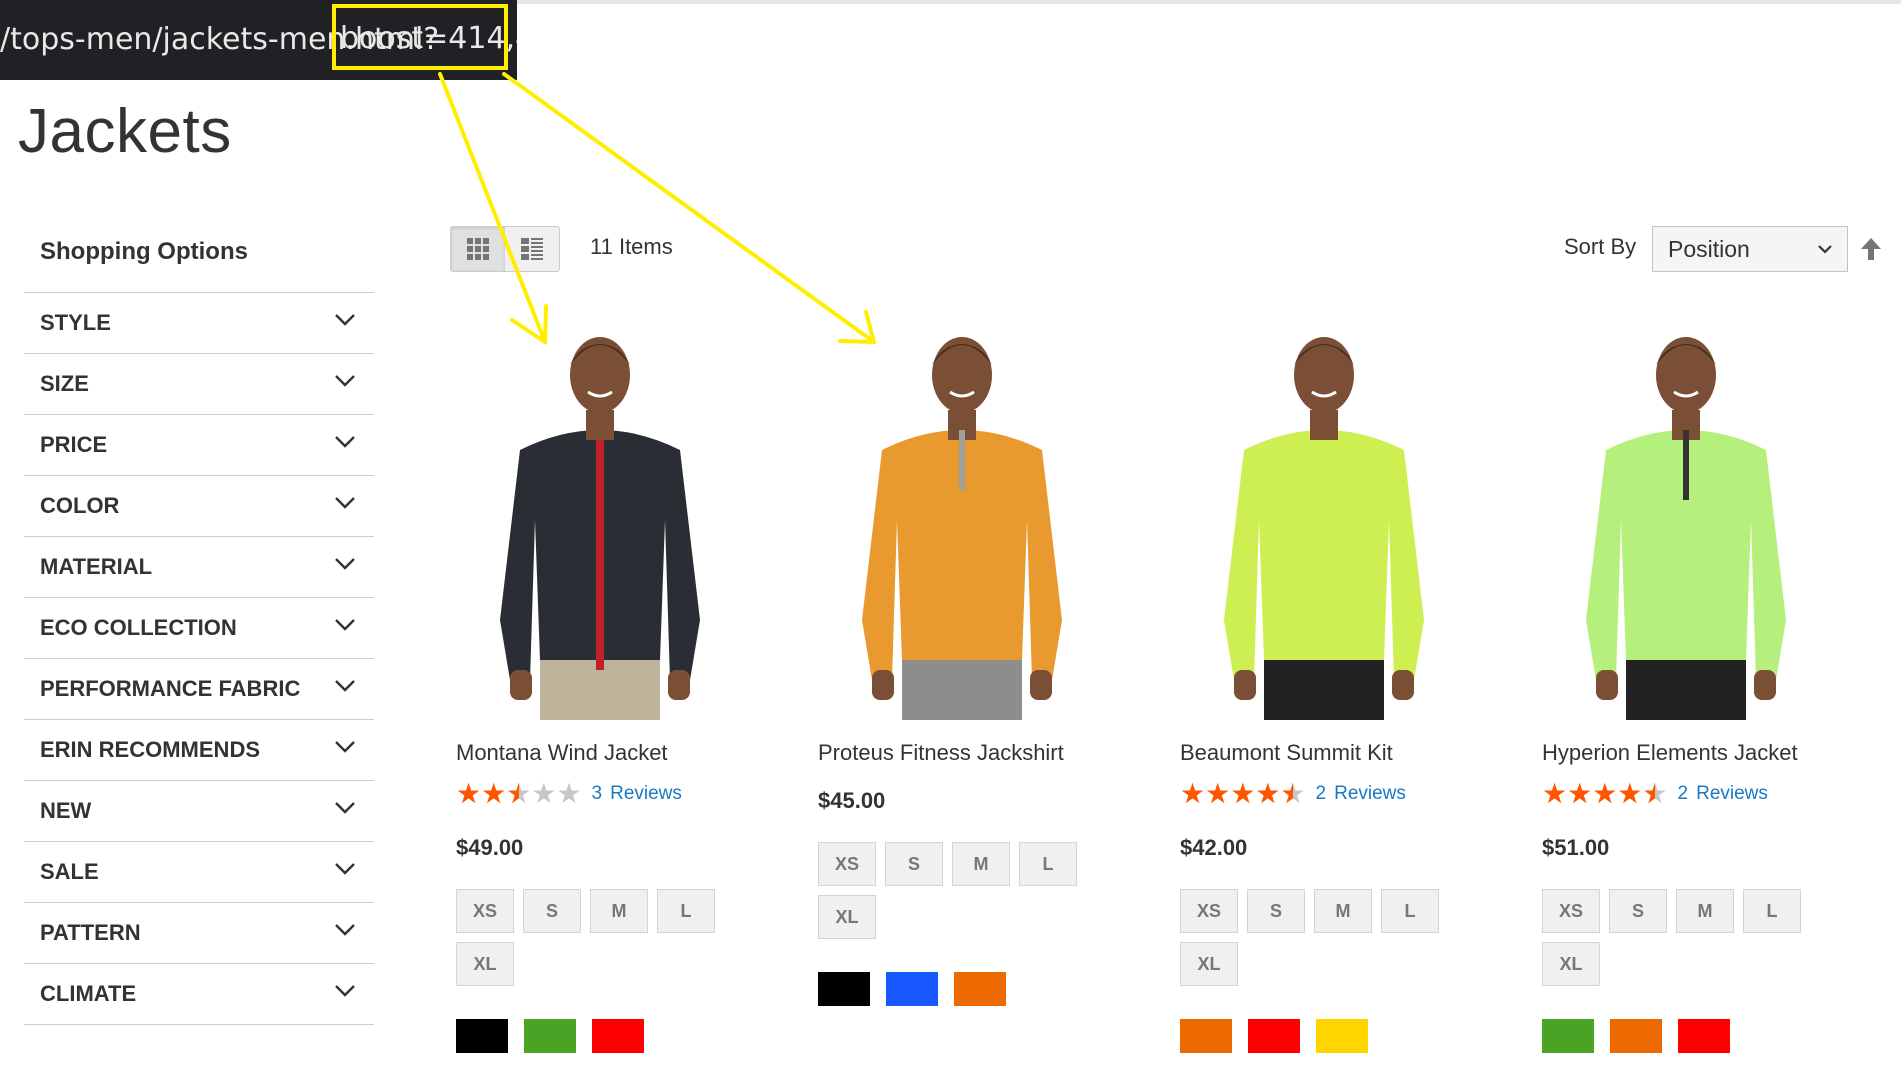  I want to click on filter-size: SIZE, so click(199, 384).